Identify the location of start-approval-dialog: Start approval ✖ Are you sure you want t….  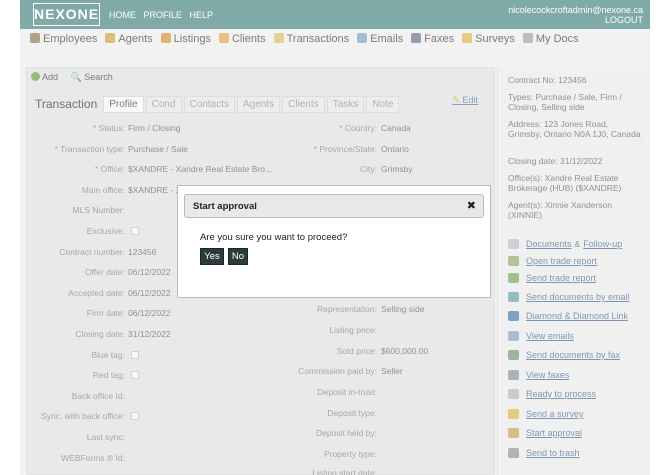
(334, 241).